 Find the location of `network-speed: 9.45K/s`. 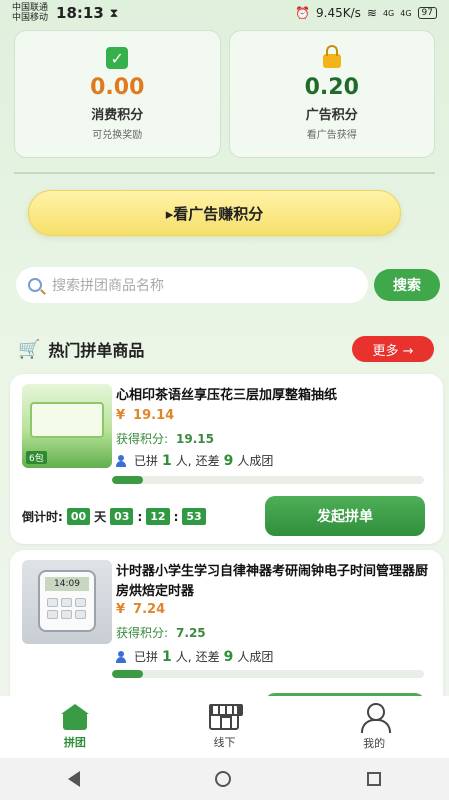

network-speed: 9.45K/s is located at coordinates (338, 13).